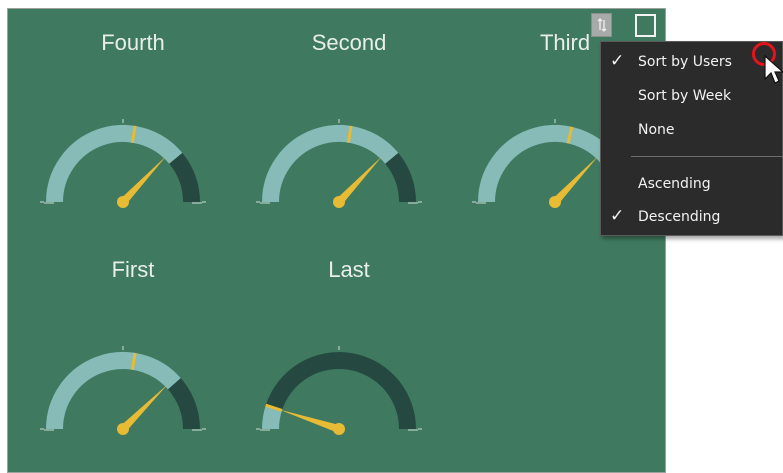  Describe the element at coordinates (349, 269) in the screenshot. I see `gauge-title: Last` at that location.